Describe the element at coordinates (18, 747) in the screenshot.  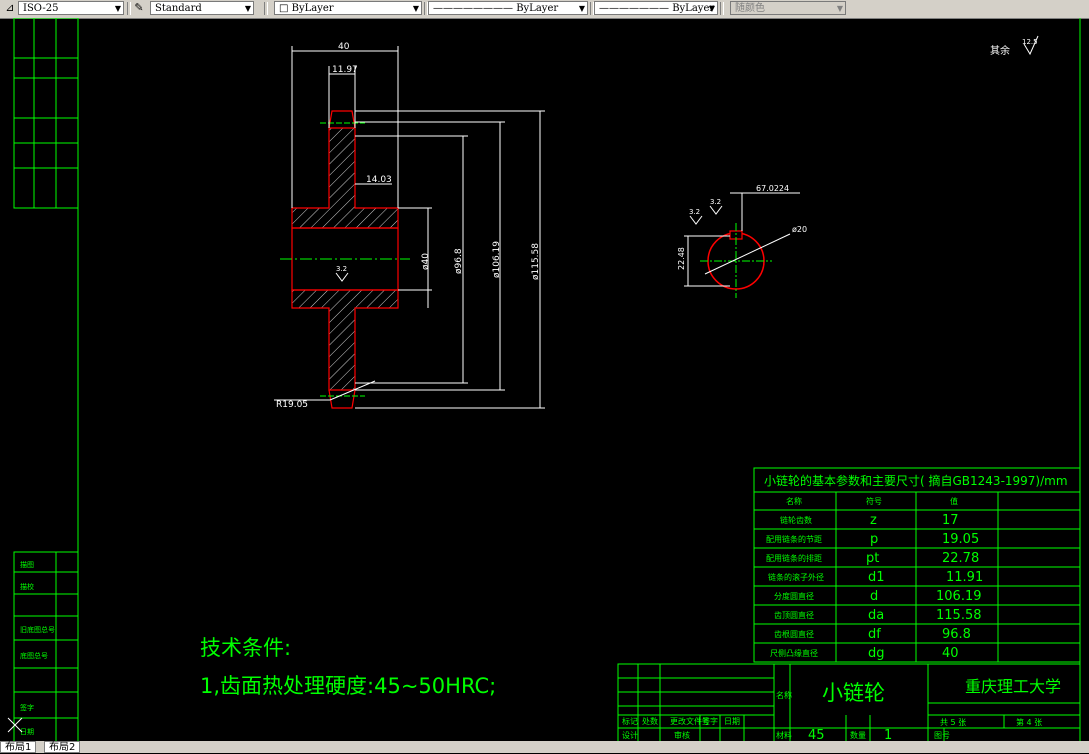
I see `tab-layout-1: 布局1` at that location.